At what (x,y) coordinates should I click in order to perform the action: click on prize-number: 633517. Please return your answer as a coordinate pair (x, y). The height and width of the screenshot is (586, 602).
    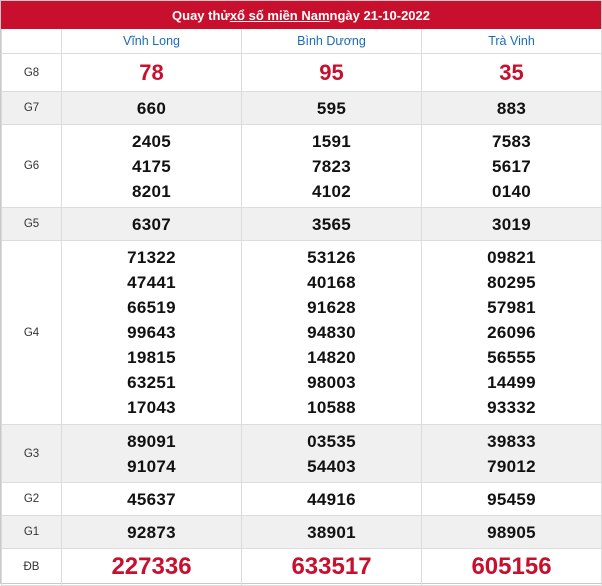
    Looking at the image, I should click on (331, 566).